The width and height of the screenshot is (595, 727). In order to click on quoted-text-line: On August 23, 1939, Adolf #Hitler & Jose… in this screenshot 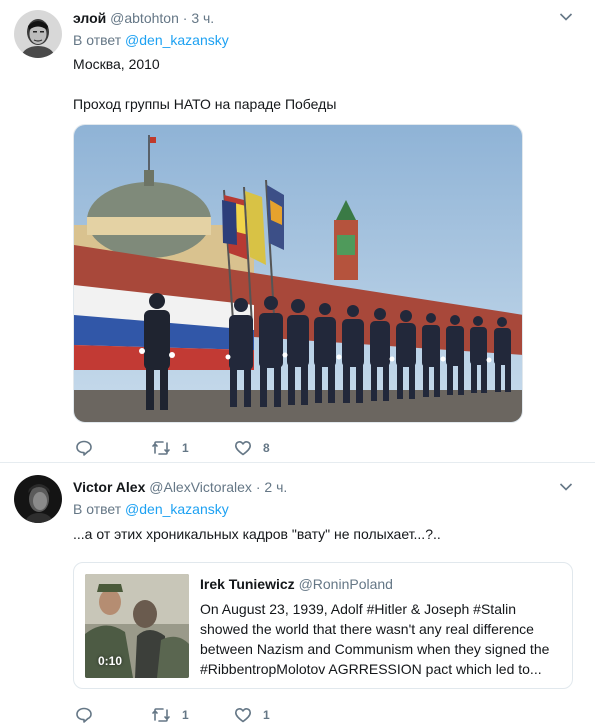, I will do `click(358, 609)`.